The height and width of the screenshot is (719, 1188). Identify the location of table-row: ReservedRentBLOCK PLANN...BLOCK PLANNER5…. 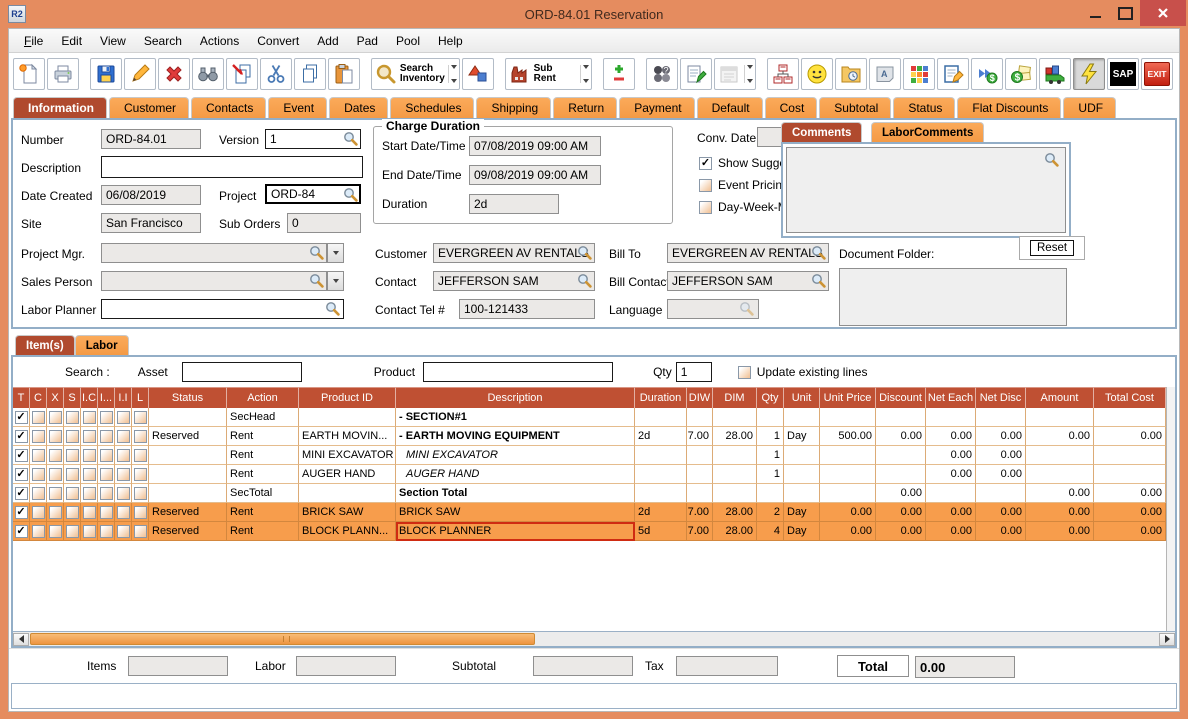
(589, 531).